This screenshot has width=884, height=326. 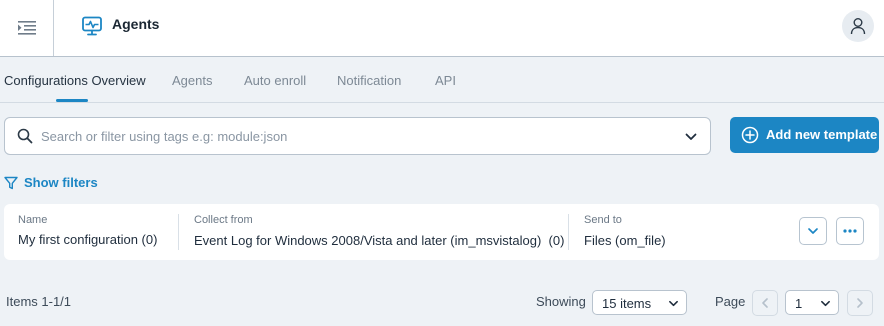 I want to click on filter-icon, so click(x=11, y=182).